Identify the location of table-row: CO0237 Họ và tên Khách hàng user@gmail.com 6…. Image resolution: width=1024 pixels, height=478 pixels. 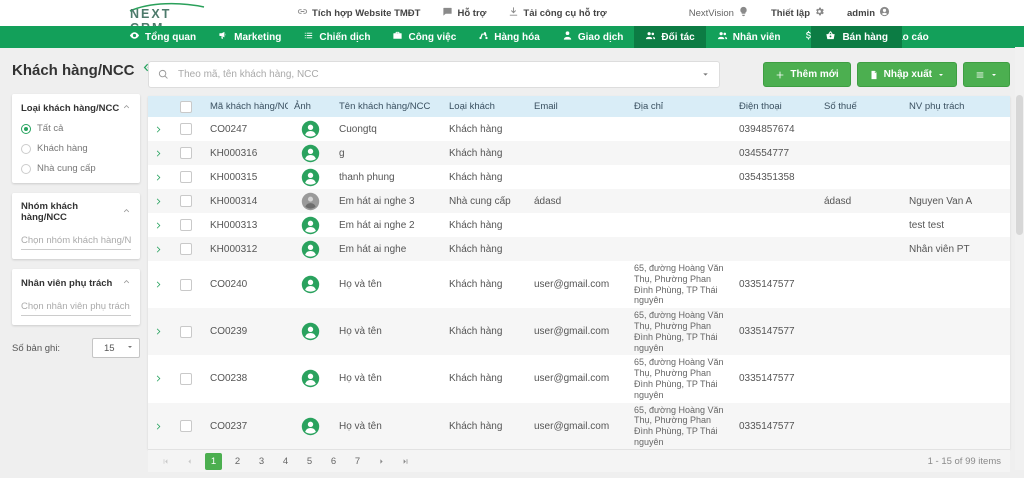
(579, 425).